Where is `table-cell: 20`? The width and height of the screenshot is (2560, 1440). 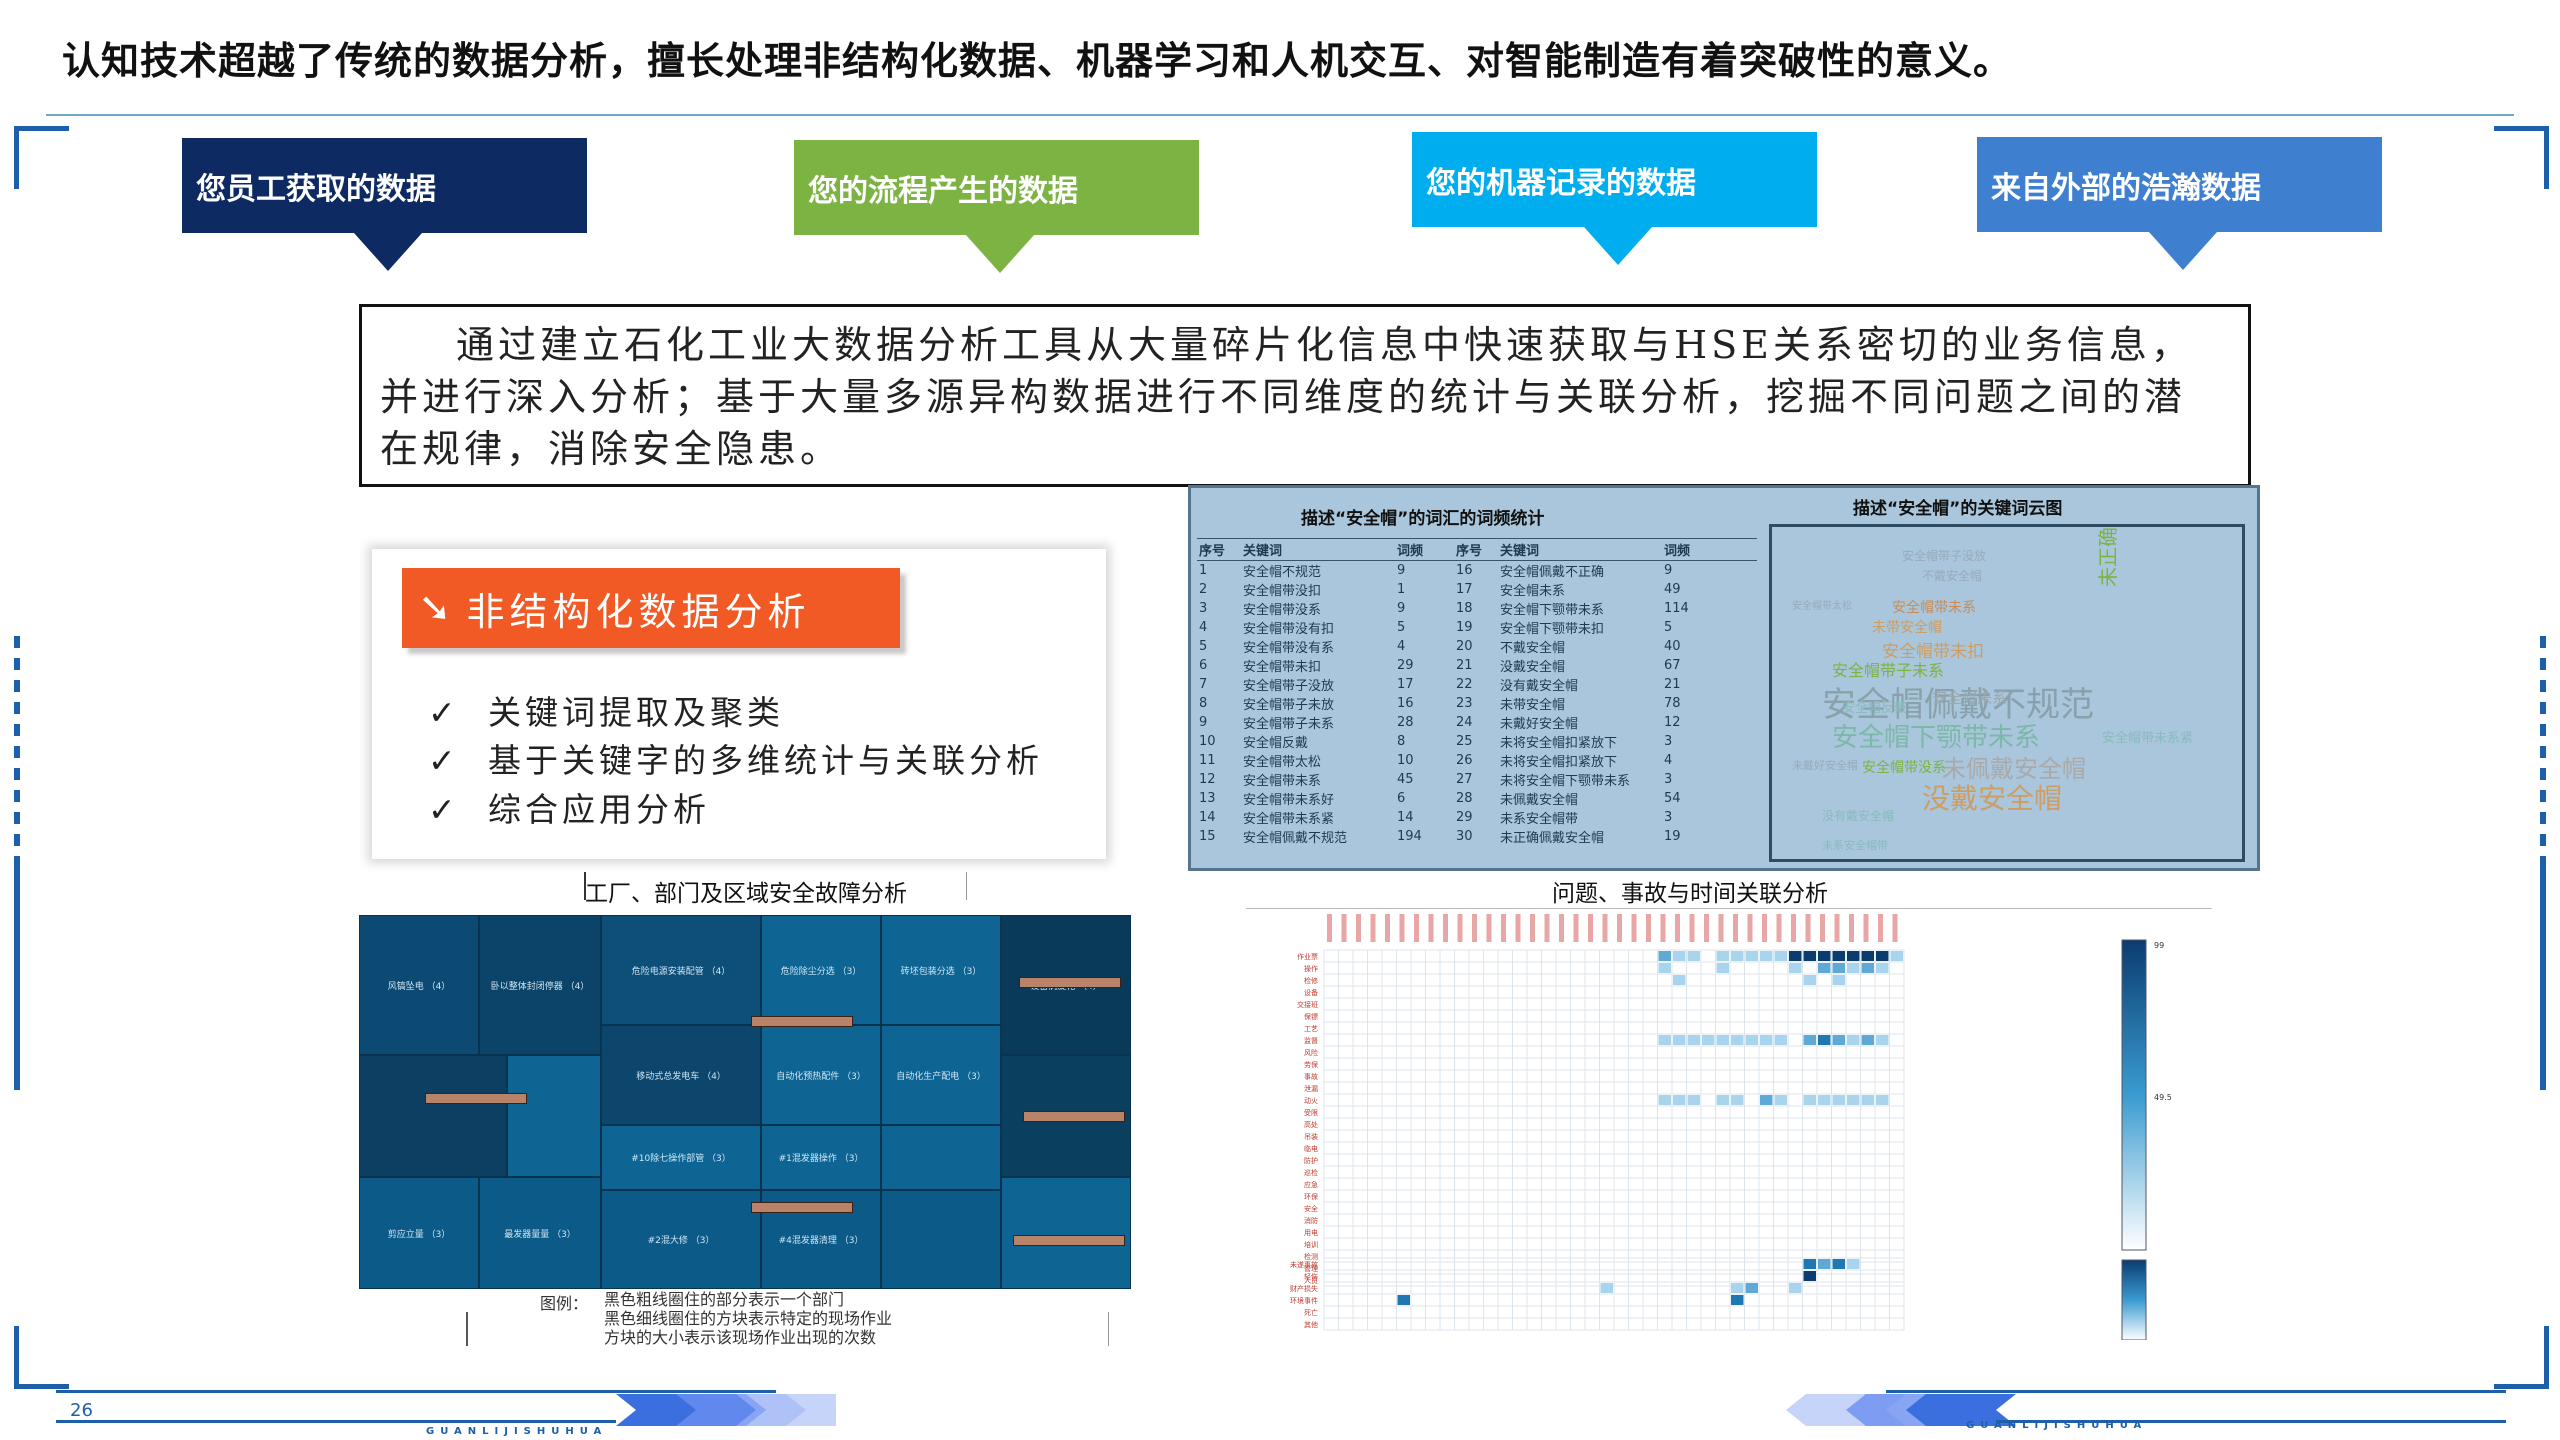 table-cell: 20 is located at coordinates (1464, 646).